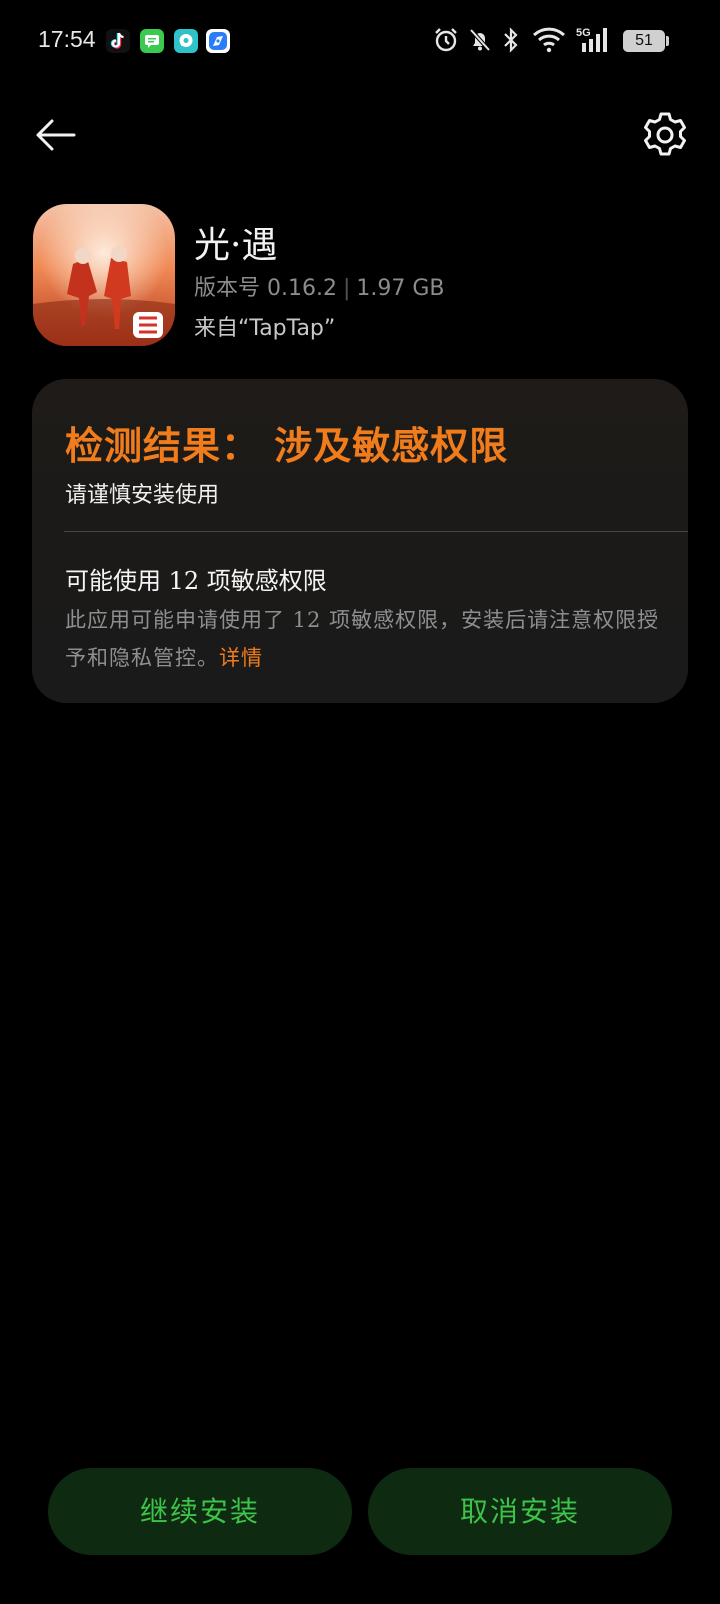  What do you see at coordinates (265, 328) in the screenshot?
I see `app-source: 来自“TapTap”` at bounding box center [265, 328].